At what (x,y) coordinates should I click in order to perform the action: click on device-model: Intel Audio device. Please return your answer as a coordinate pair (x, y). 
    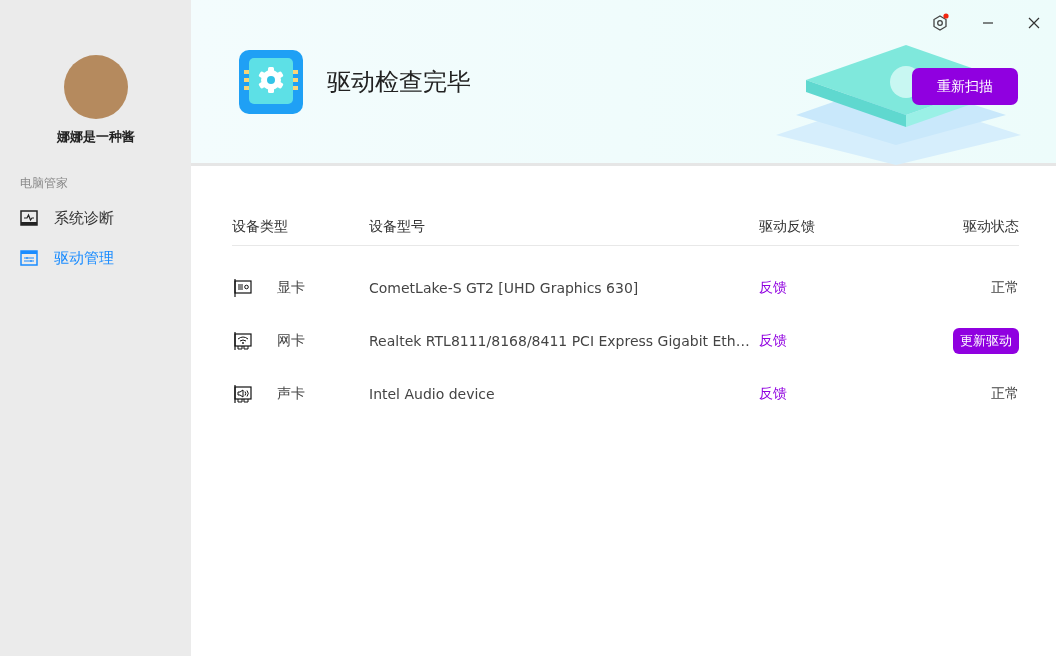
    Looking at the image, I should click on (432, 393).